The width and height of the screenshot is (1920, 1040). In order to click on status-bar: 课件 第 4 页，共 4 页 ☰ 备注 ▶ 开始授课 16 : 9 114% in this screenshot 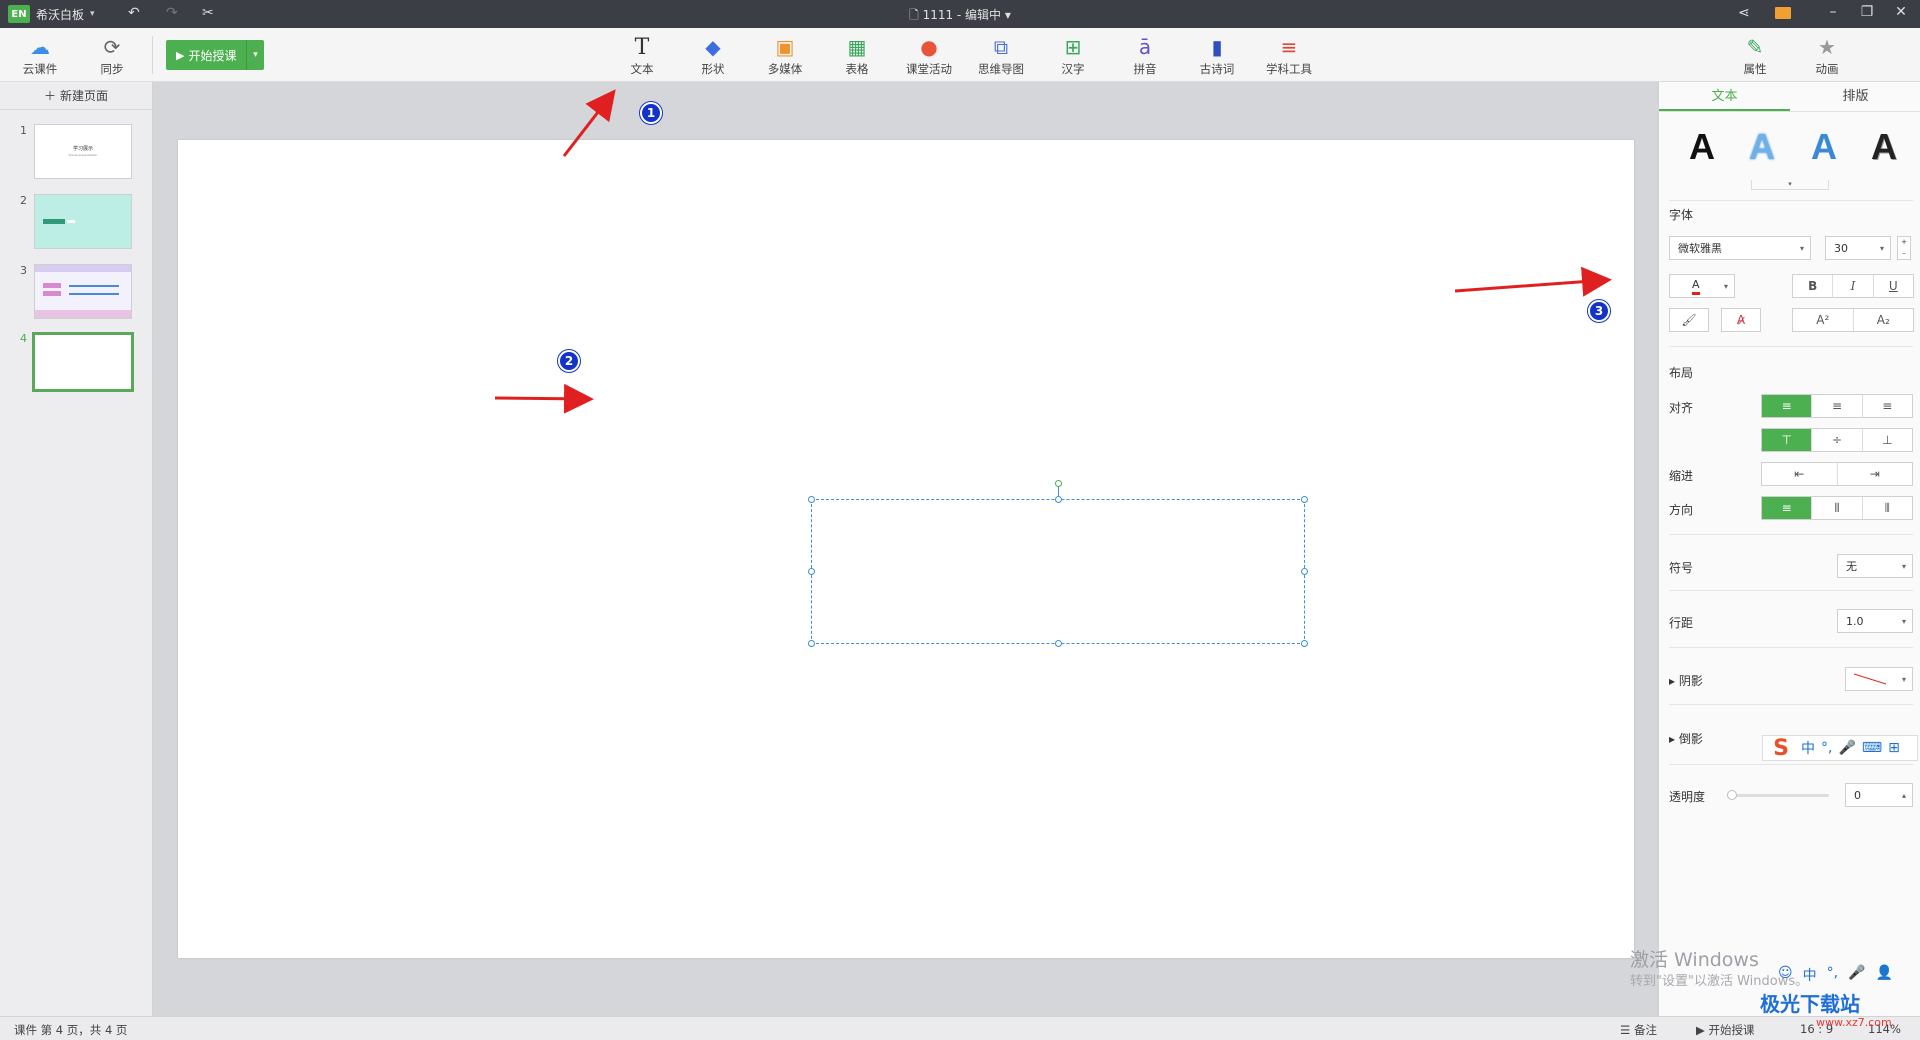, I will do `click(960, 1028)`.